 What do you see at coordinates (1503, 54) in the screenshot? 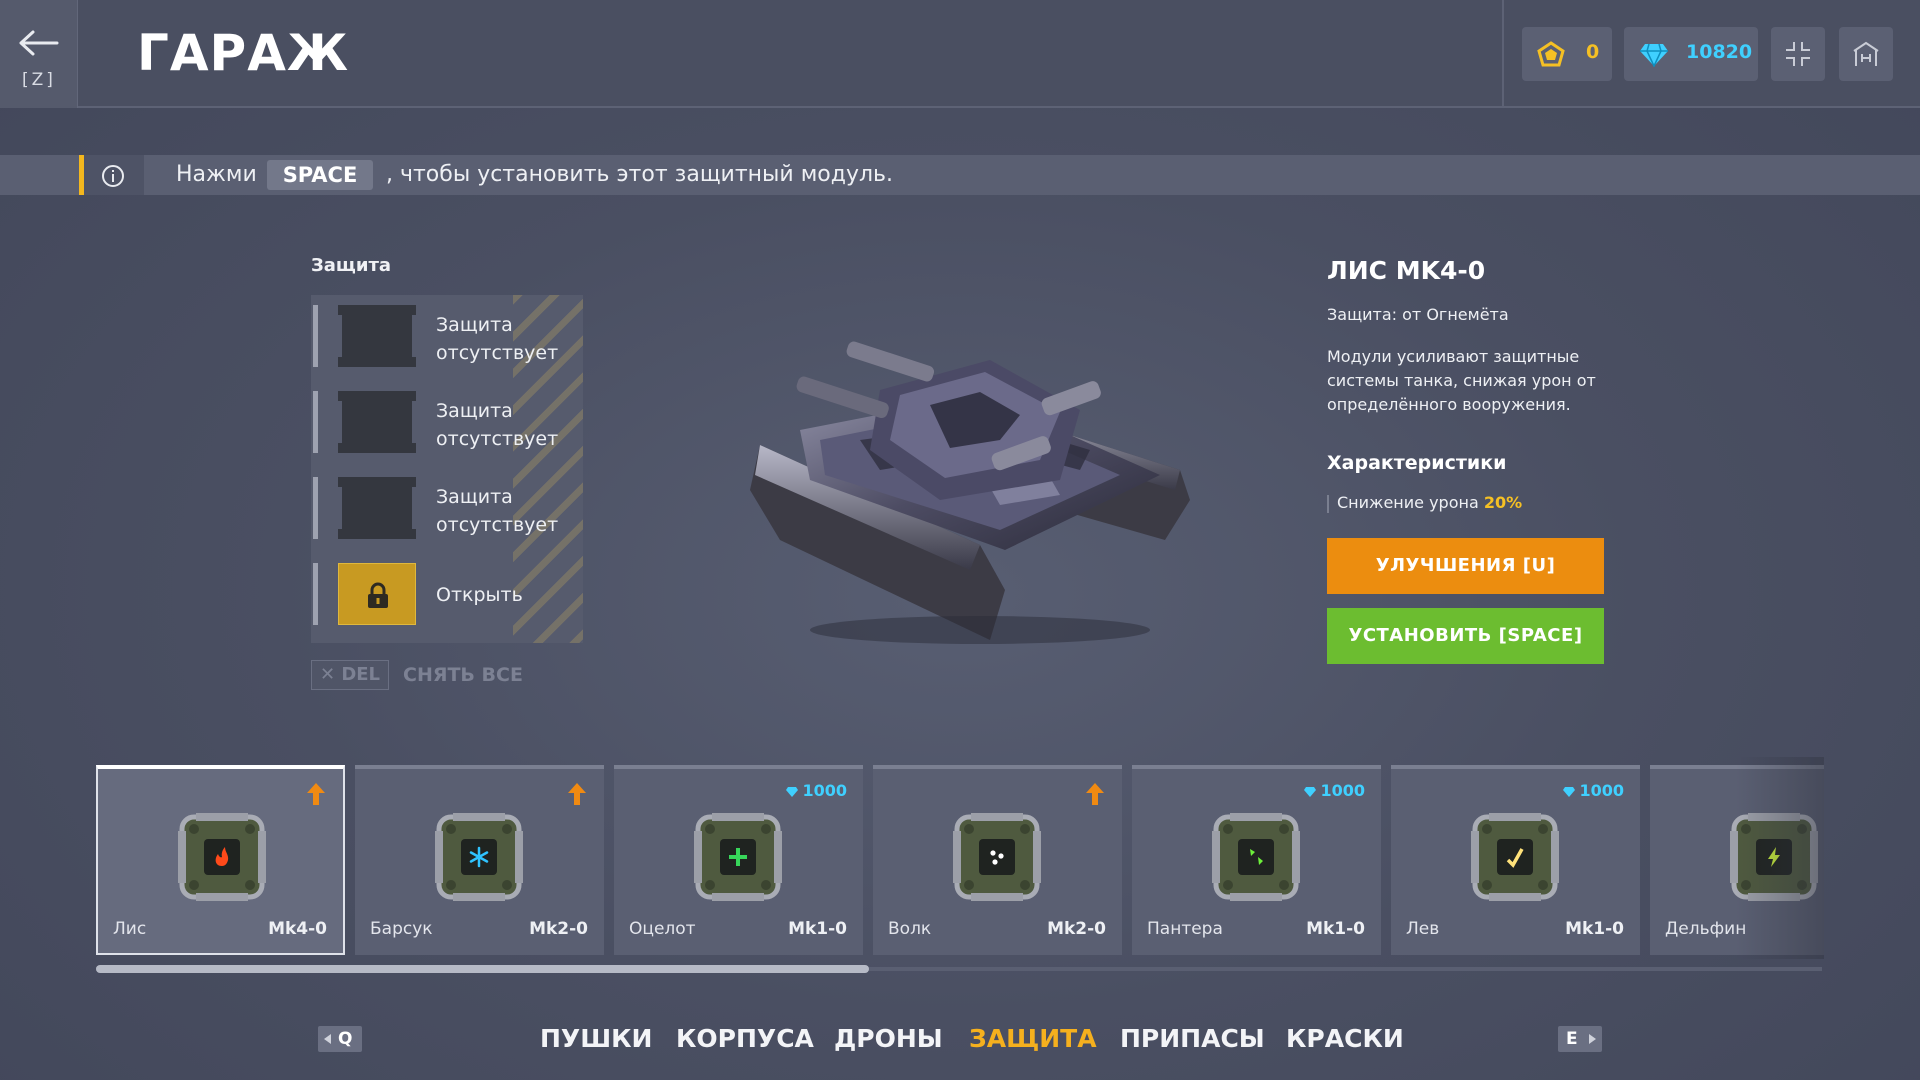
I see `header-divider` at bounding box center [1503, 54].